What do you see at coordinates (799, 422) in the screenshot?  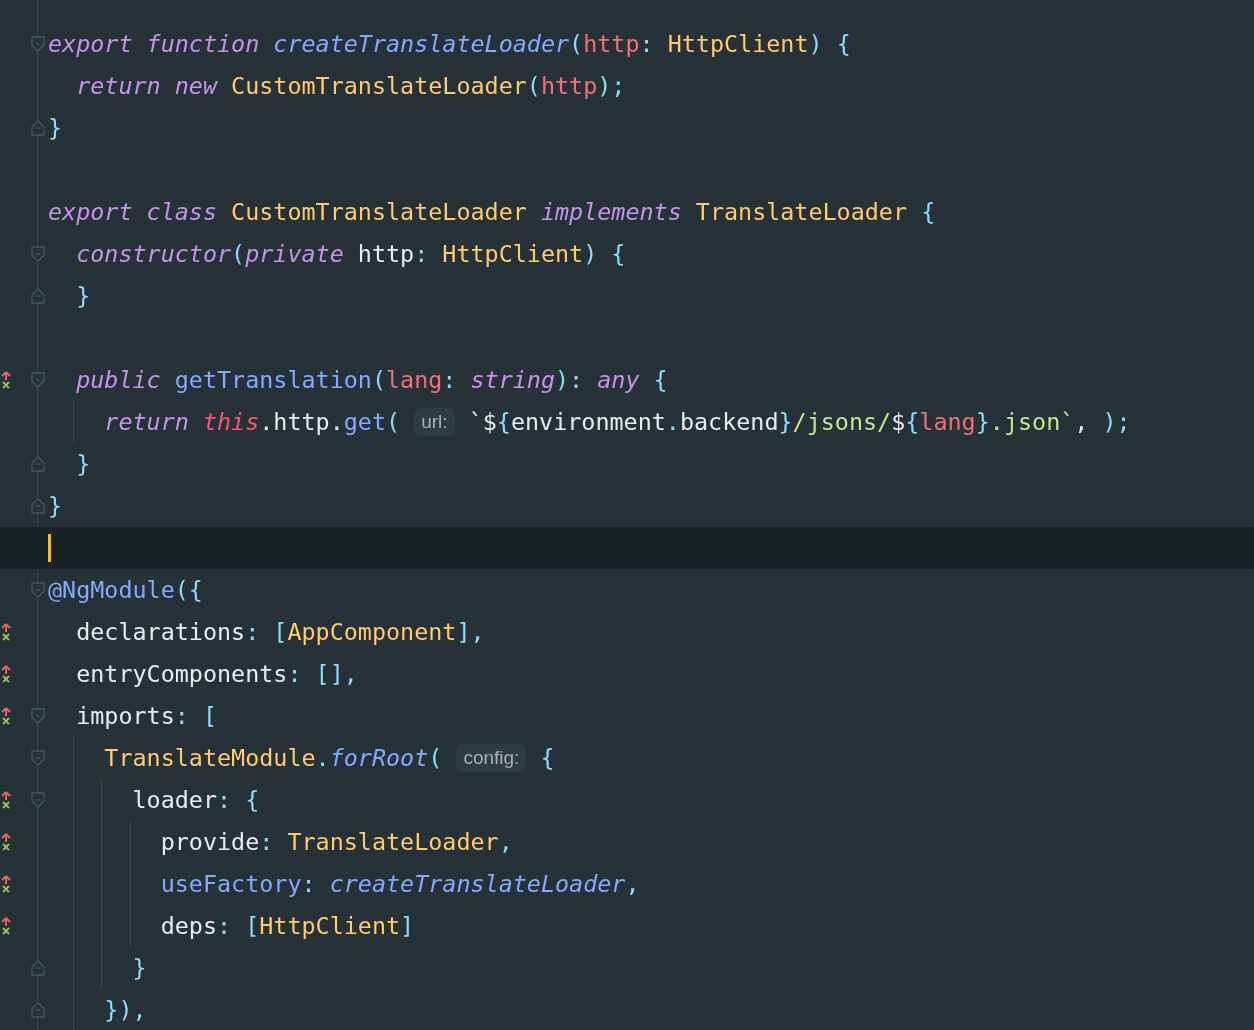 I see `code-text: `${environment.backend}/jsons/${lang}.json`, );` at bounding box center [799, 422].